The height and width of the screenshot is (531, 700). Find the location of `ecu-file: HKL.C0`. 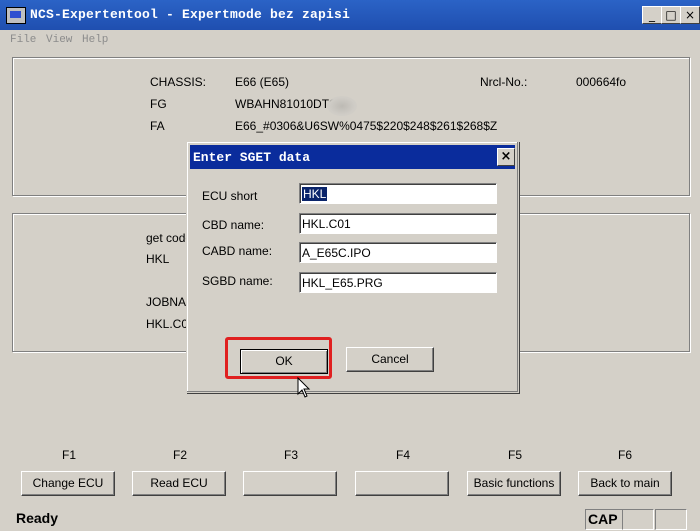

ecu-file: HKL.C0 is located at coordinates (167, 324).